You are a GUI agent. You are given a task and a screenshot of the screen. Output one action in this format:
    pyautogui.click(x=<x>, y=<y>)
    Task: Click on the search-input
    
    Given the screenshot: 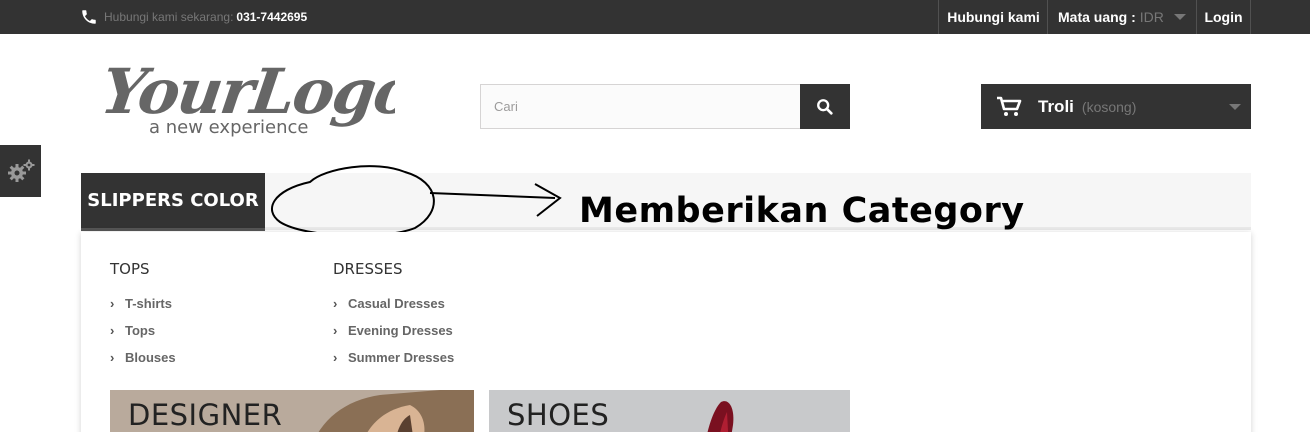 What is the action you would take?
    pyautogui.click(x=641, y=106)
    